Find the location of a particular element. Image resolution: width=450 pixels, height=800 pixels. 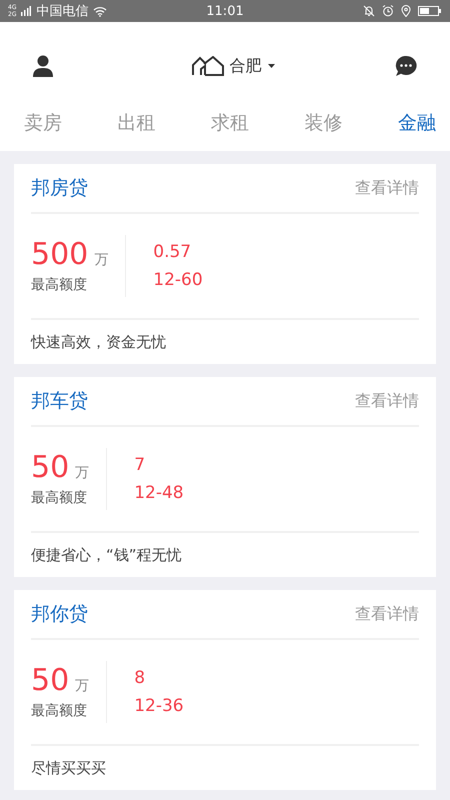

loan-title: 邦房贷 is located at coordinates (59, 188).